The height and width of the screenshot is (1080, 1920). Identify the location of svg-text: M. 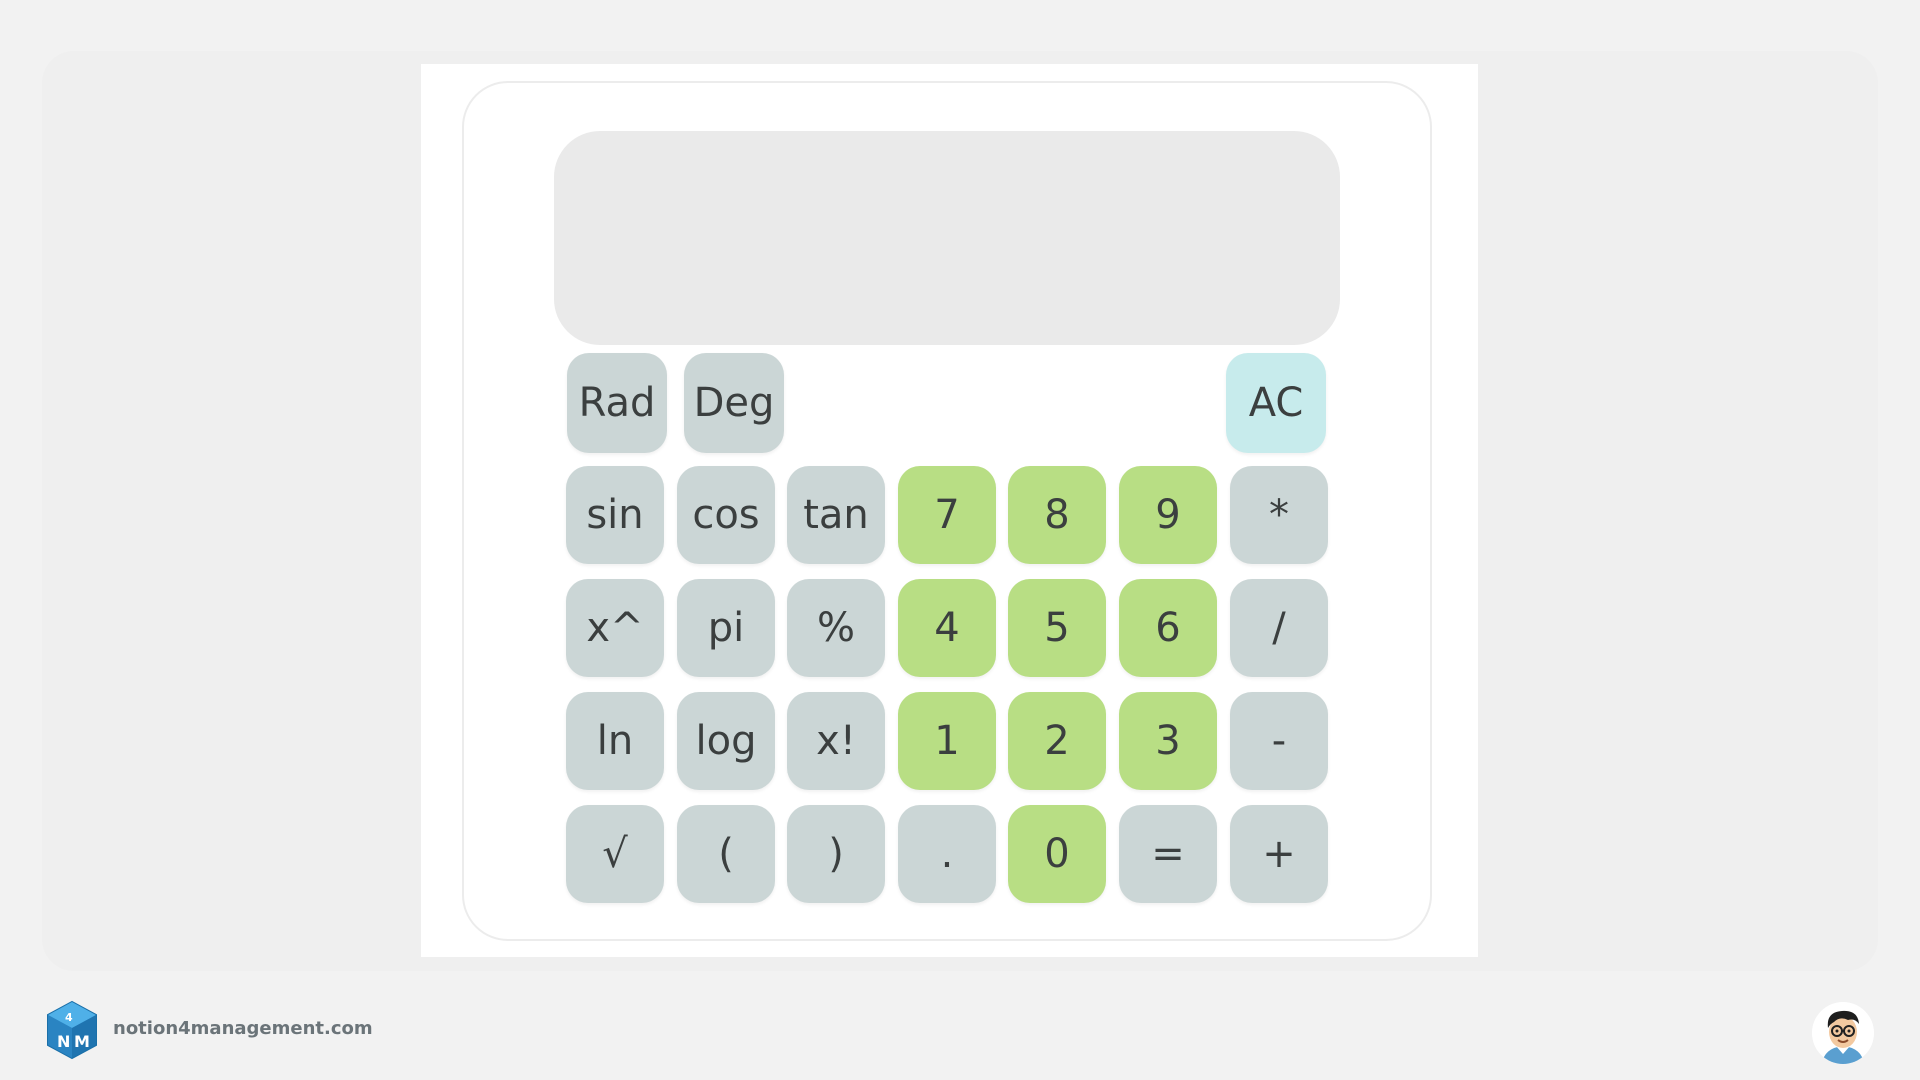
(82, 1041).